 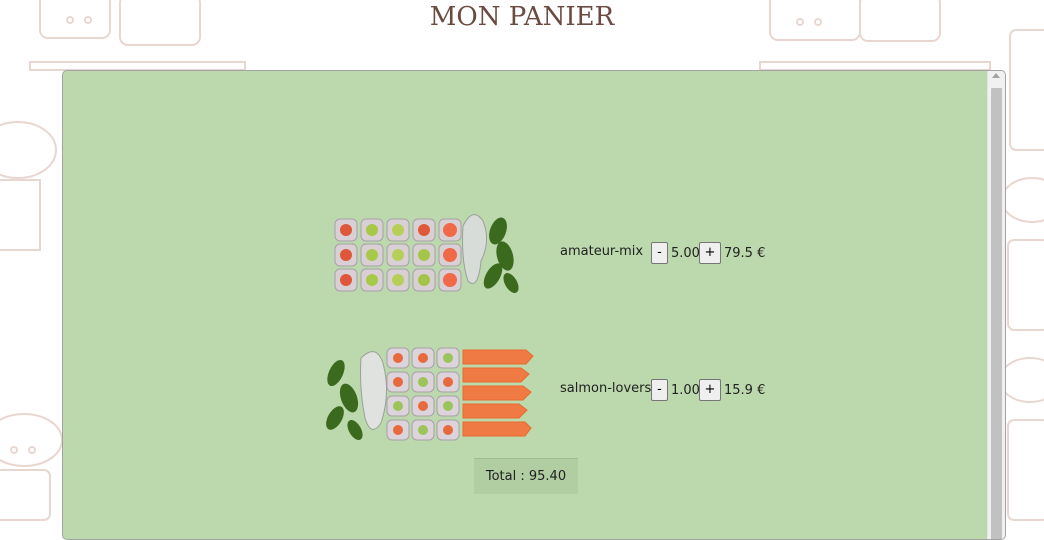 I want to click on item-price: 79.5 €, so click(x=745, y=253).